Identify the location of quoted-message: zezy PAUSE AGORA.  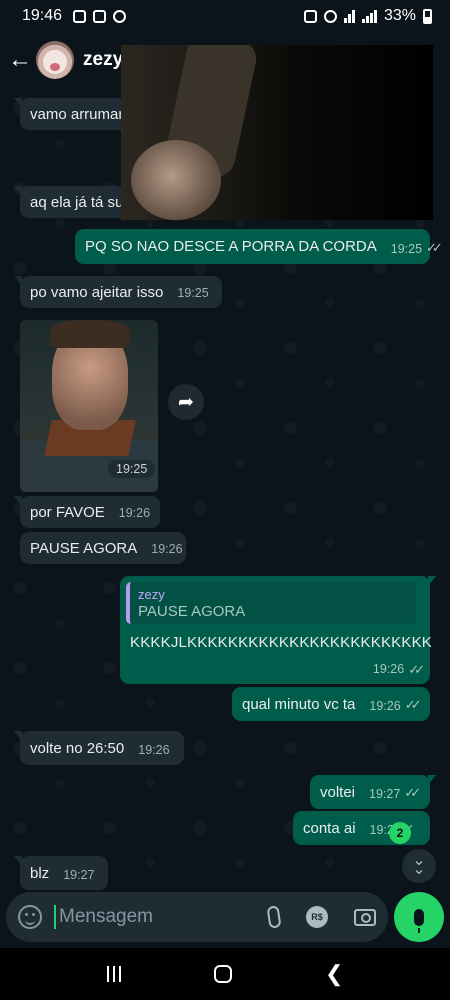
(271, 603).